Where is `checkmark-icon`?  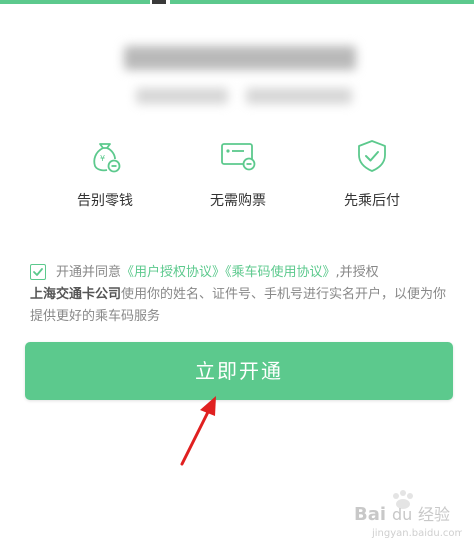
checkmark-icon is located at coordinates (38, 272).